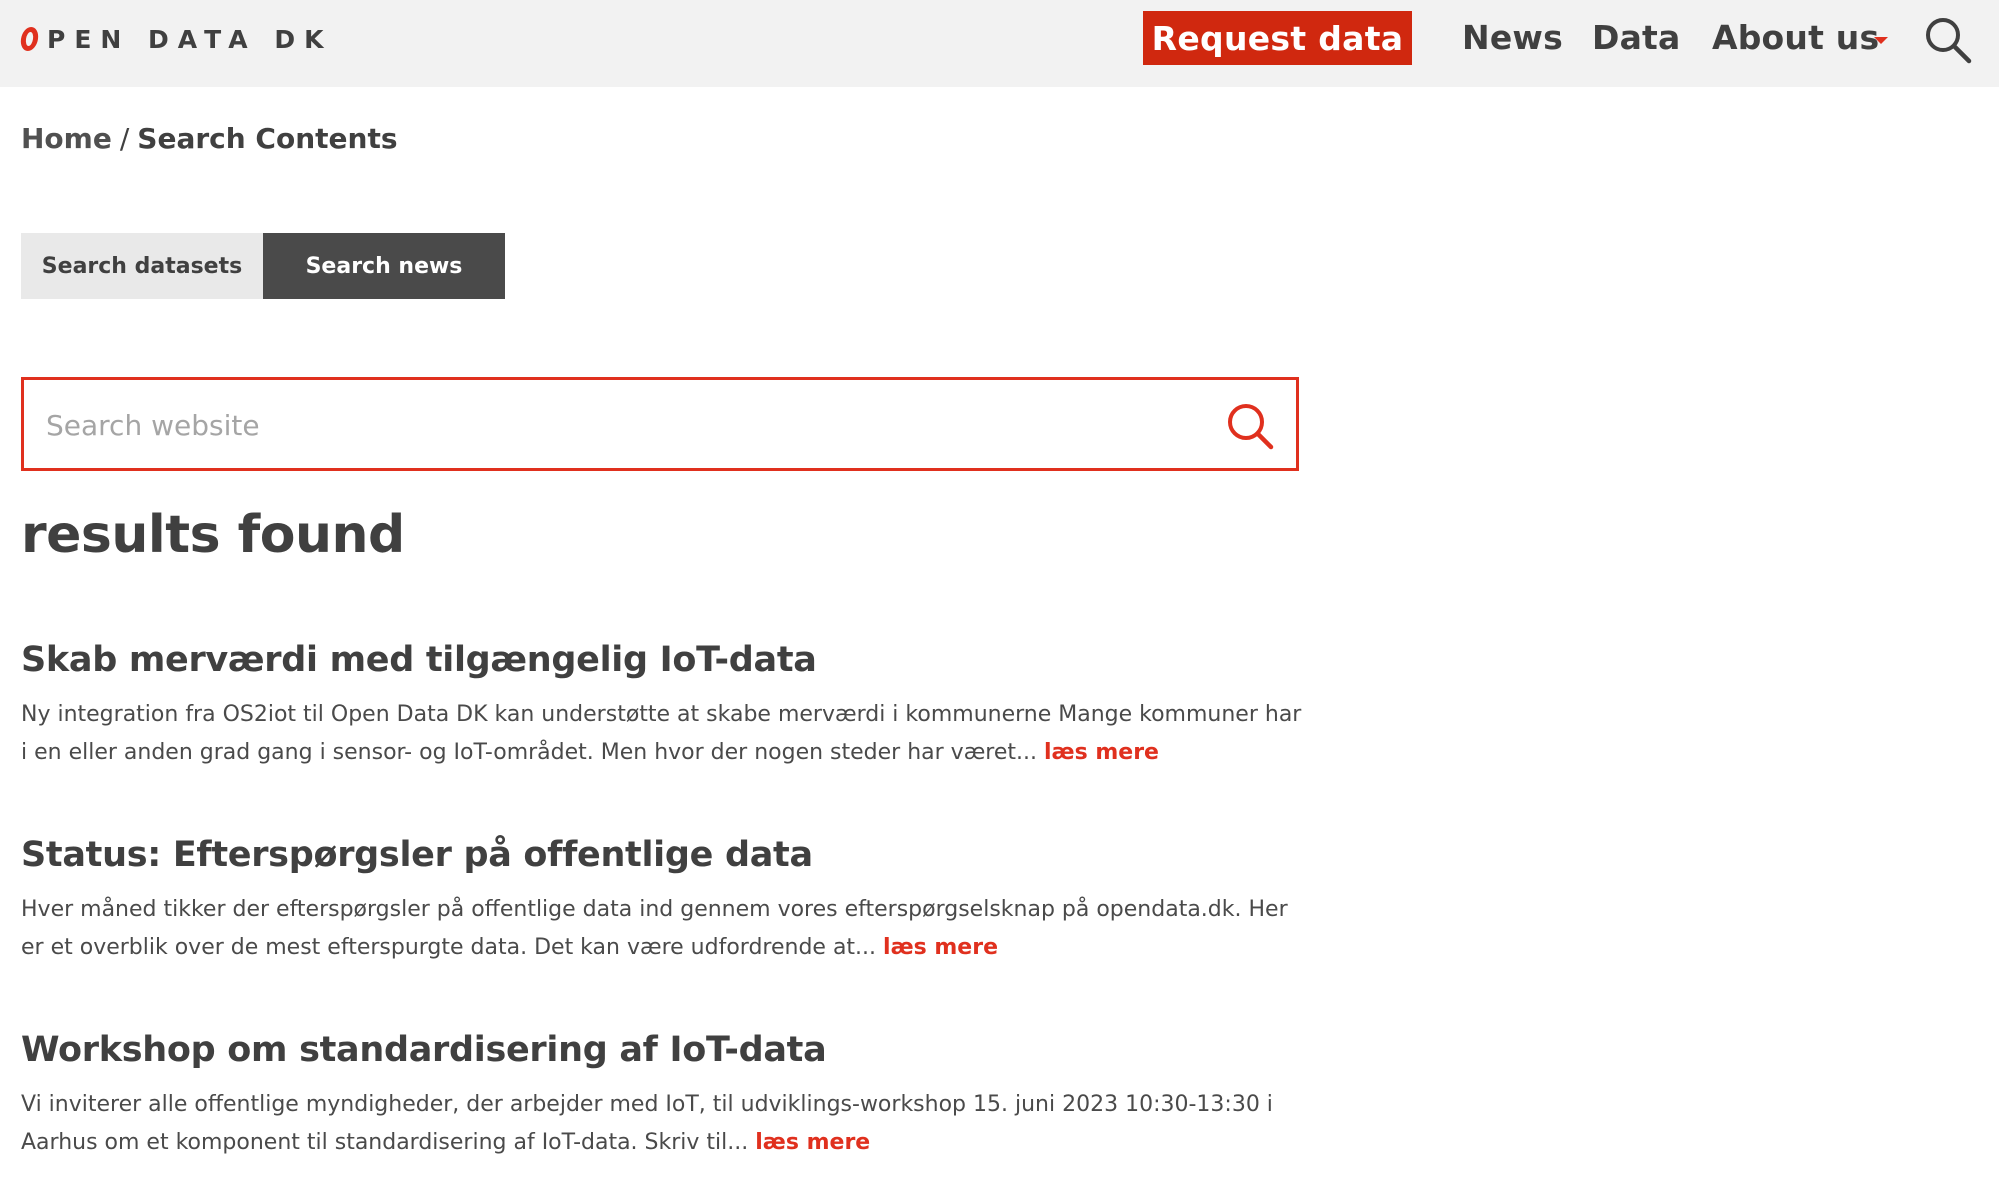 The width and height of the screenshot is (1999, 1179). Describe the element at coordinates (213, 535) in the screenshot. I see `results-heading: results found` at that location.